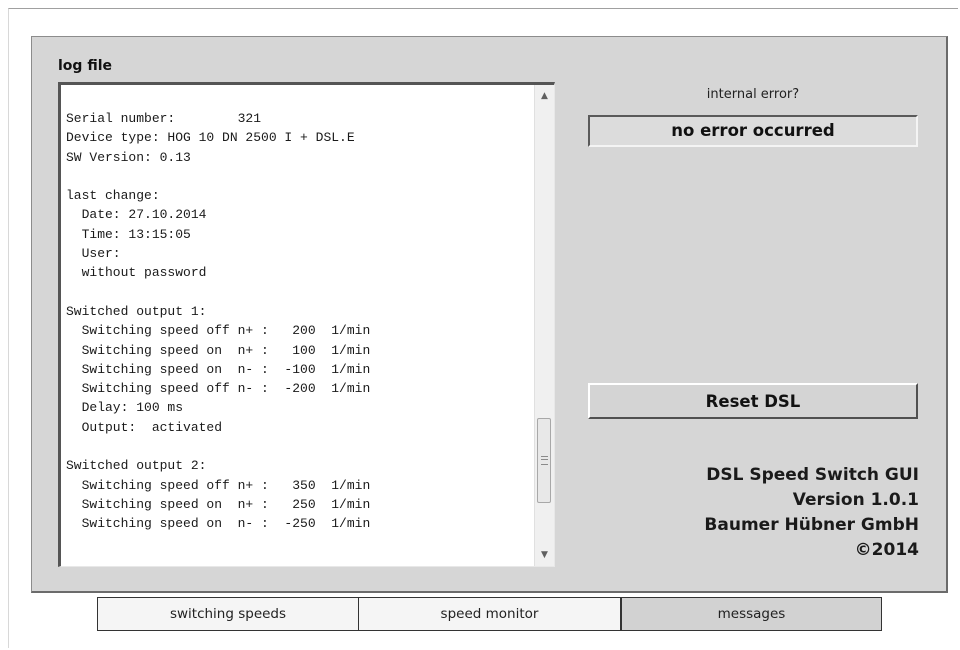 The image size is (960, 650). Describe the element at coordinates (812, 475) in the screenshot. I see `app-name: DSL Speed Switch GUI` at that location.